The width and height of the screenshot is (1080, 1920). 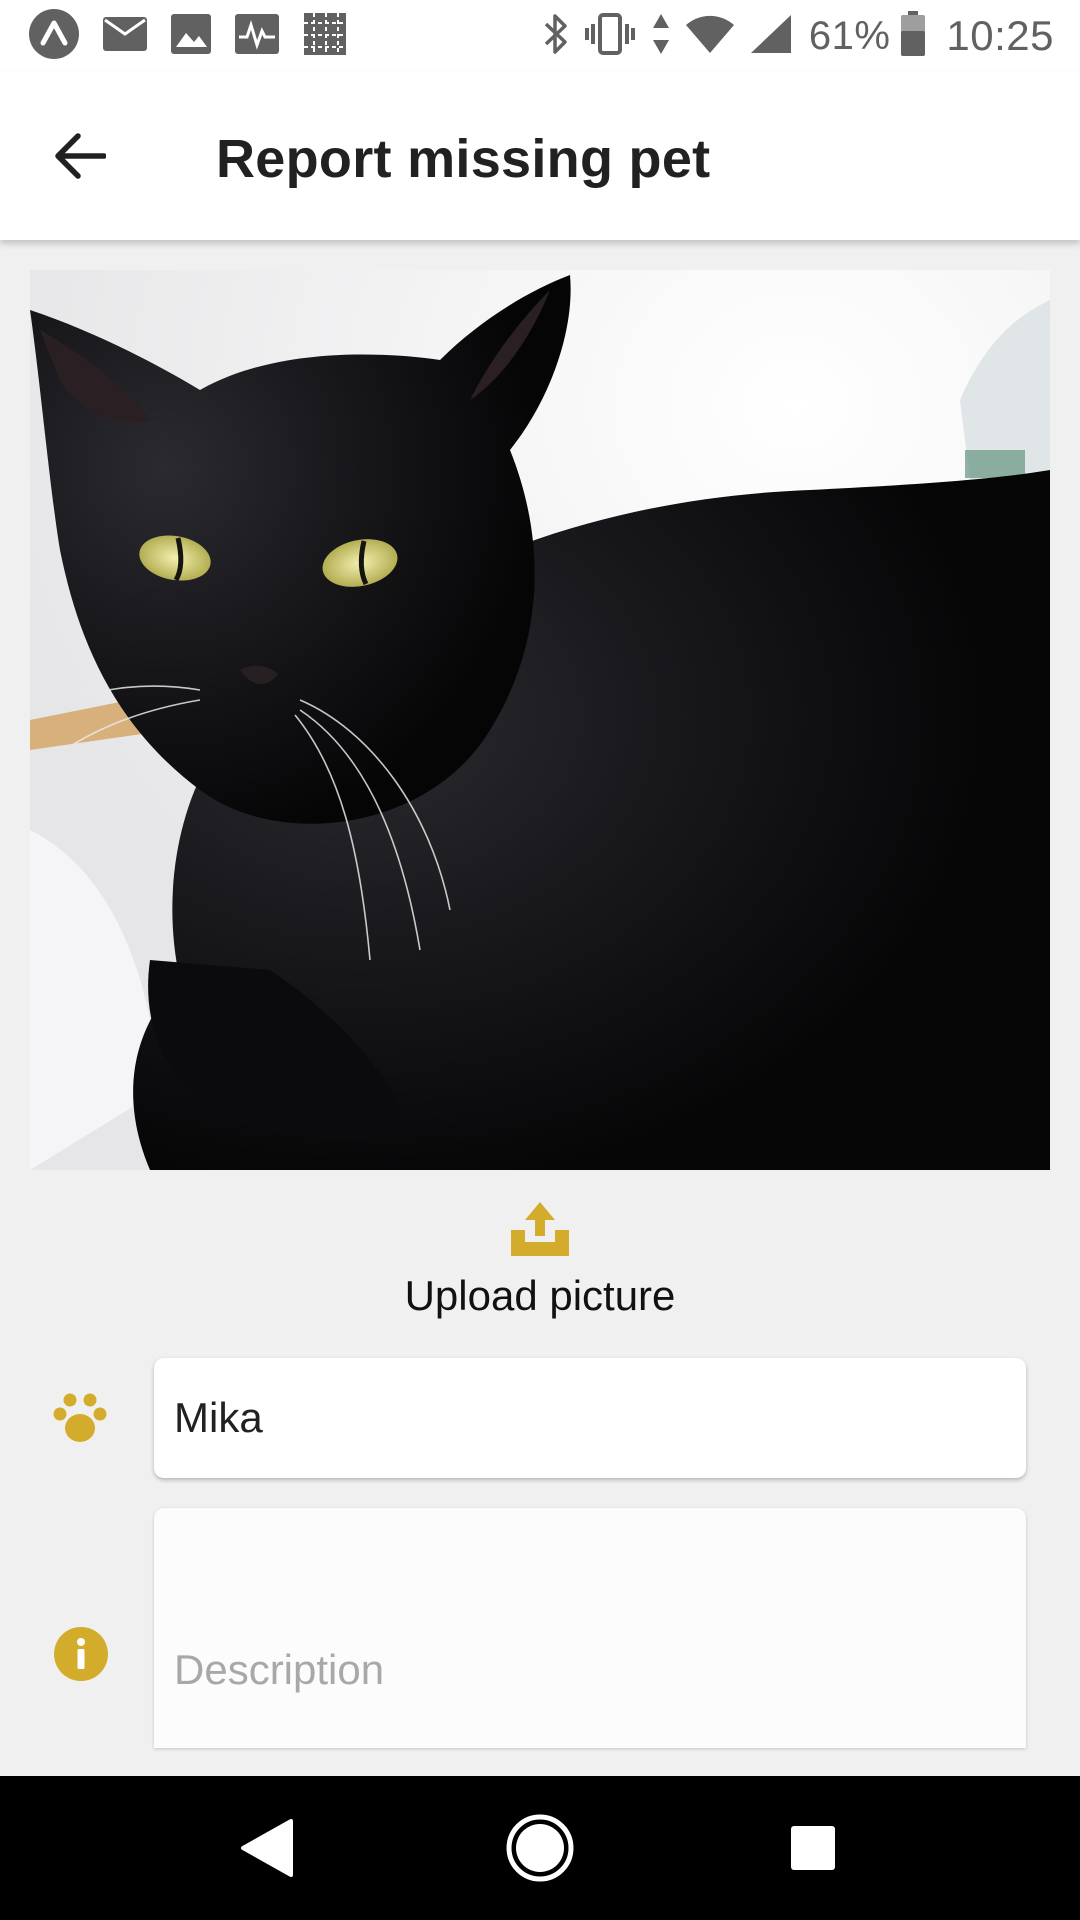 What do you see at coordinates (54, 36) in the screenshot?
I see `app-icon` at bounding box center [54, 36].